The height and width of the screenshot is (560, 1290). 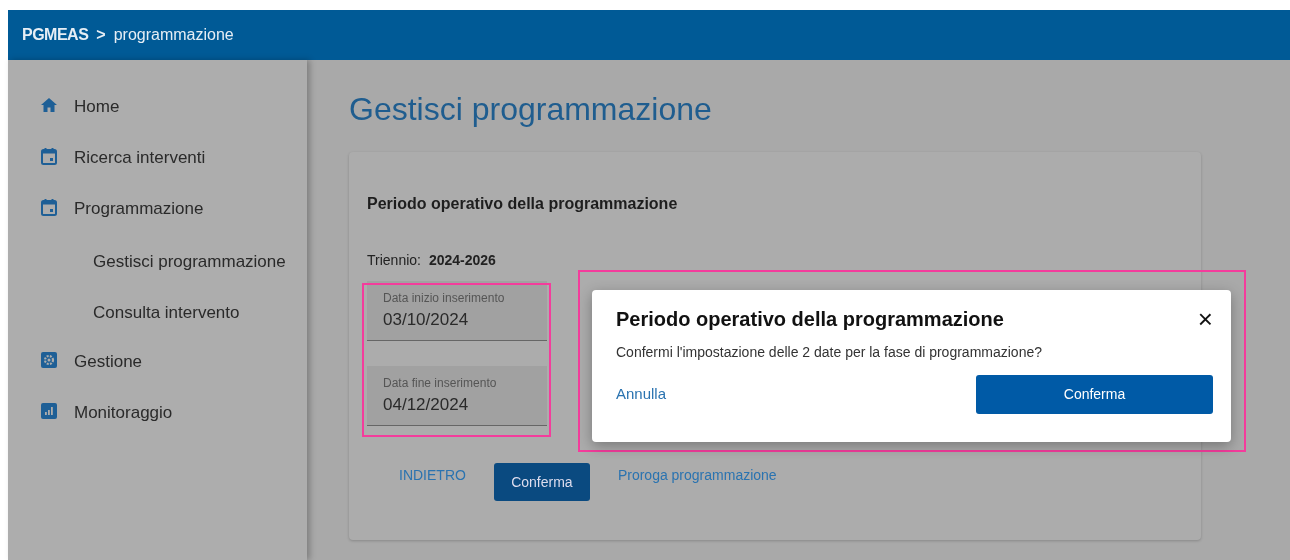 What do you see at coordinates (108, 362) in the screenshot?
I see `sidebar-item: Gestione` at bounding box center [108, 362].